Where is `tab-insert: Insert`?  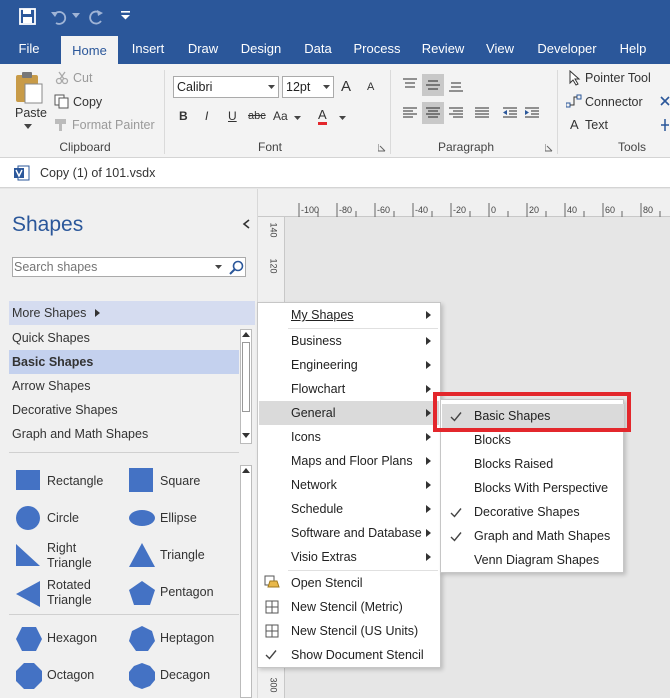 tab-insert: Insert is located at coordinates (148, 49).